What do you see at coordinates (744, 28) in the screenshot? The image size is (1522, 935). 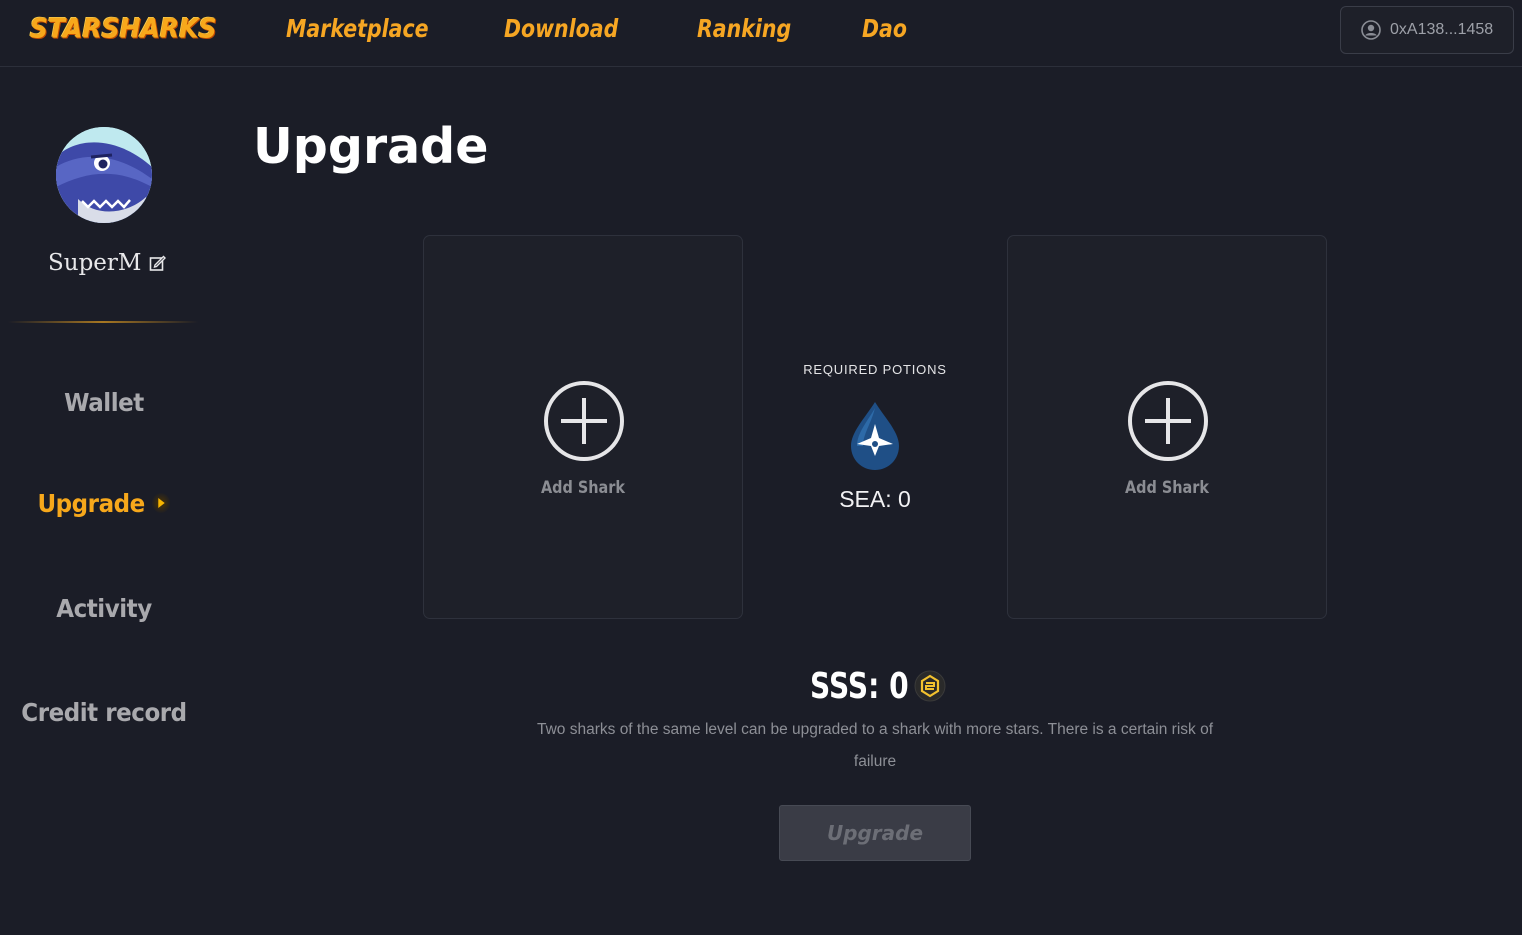 I see `nav-ranking: Ranking` at bounding box center [744, 28].